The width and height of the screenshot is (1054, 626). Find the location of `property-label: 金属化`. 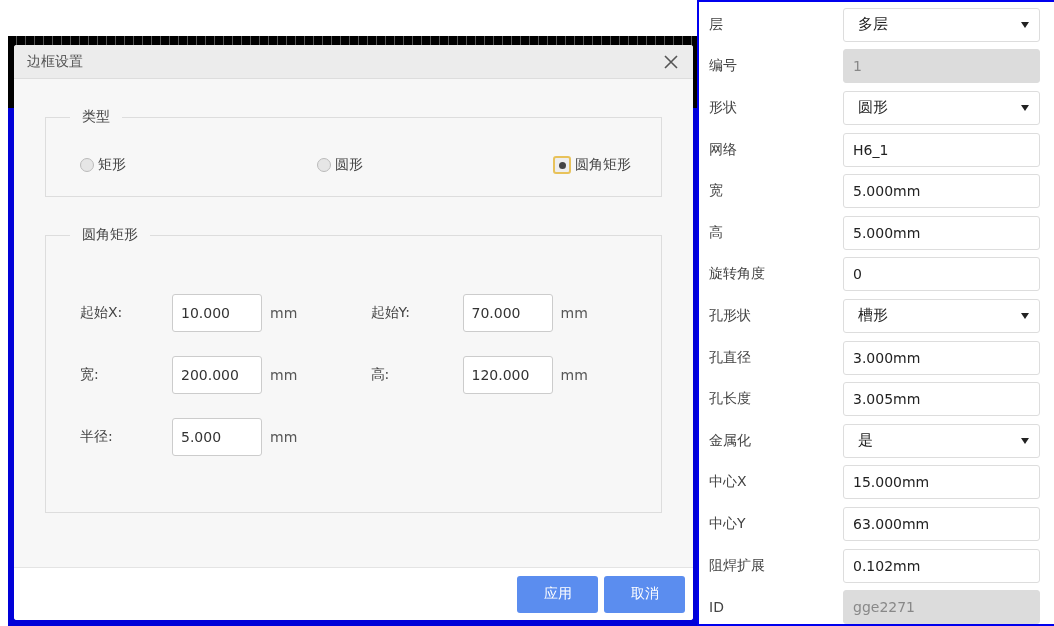

property-label: 金属化 is located at coordinates (730, 440).